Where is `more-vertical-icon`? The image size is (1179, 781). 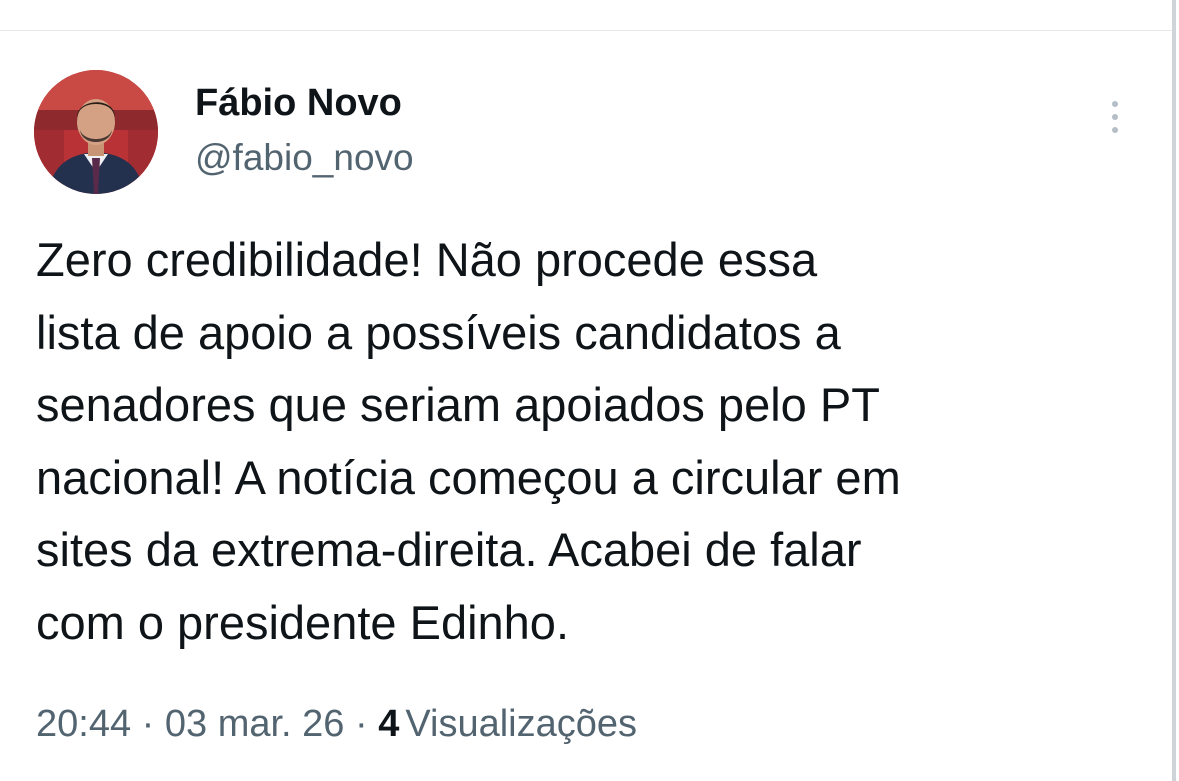 more-vertical-icon is located at coordinates (1115, 117).